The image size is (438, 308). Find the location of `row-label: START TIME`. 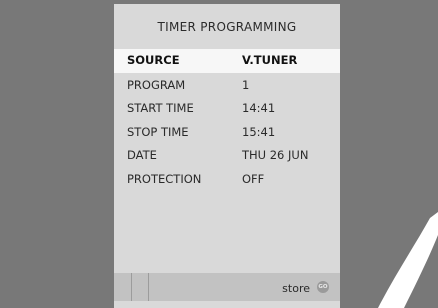

row-label: START TIME is located at coordinates (160, 108).